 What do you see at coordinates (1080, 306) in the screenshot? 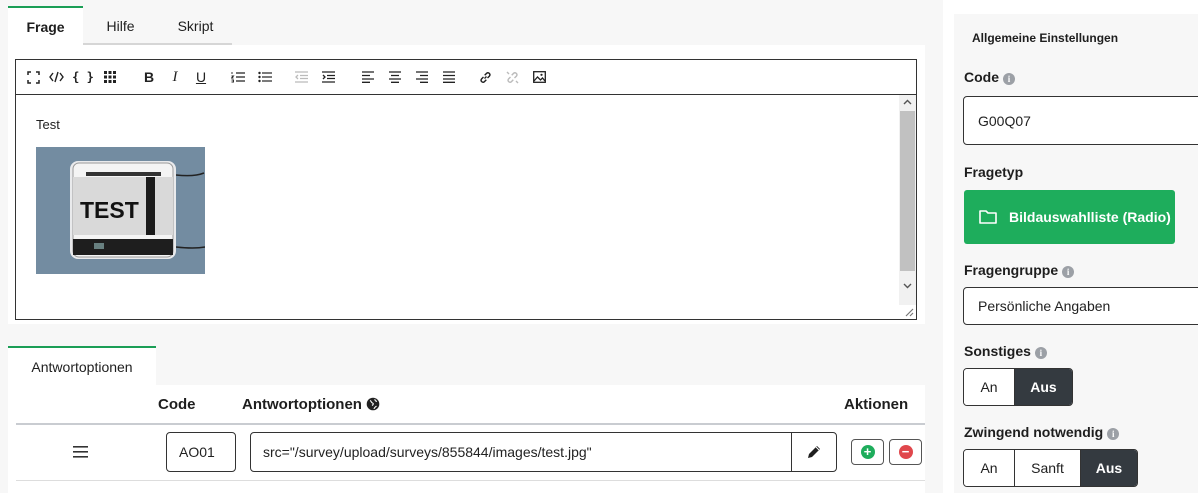
I see `question-group-select: Persönliche Angaben` at bounding box center [1080, 306].